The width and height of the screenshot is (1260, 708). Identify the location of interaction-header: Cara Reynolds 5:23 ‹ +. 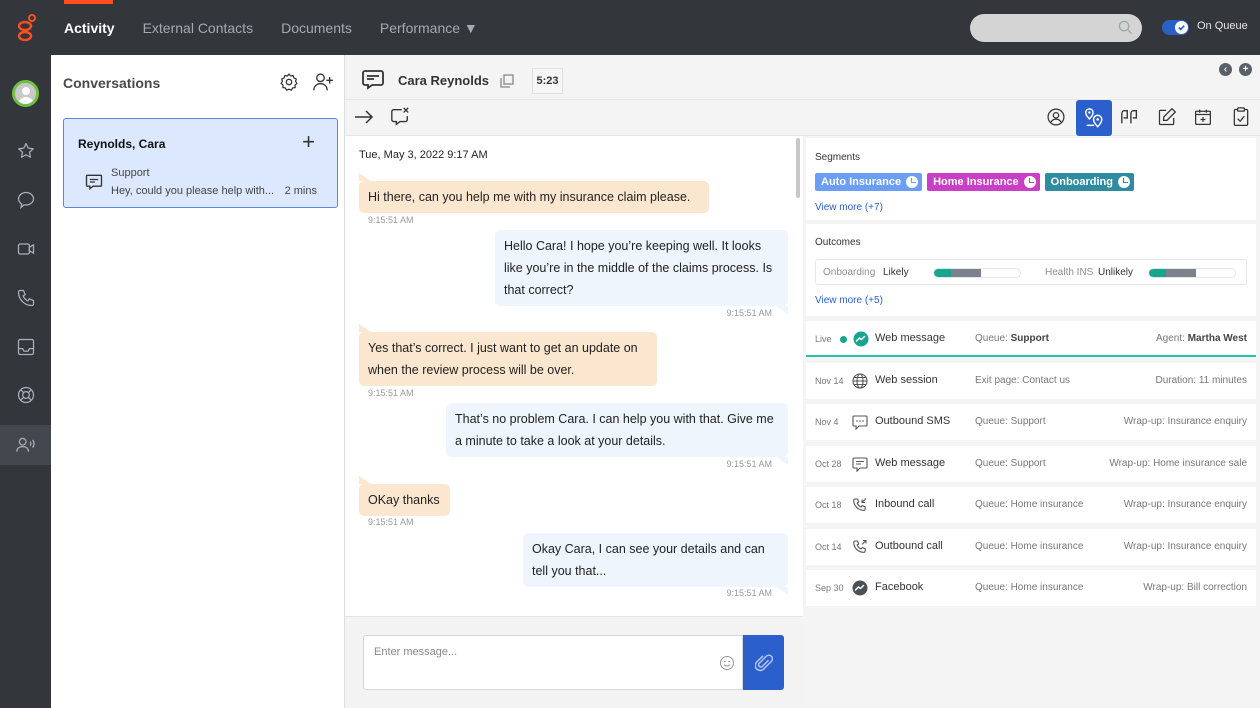
(802, 77).